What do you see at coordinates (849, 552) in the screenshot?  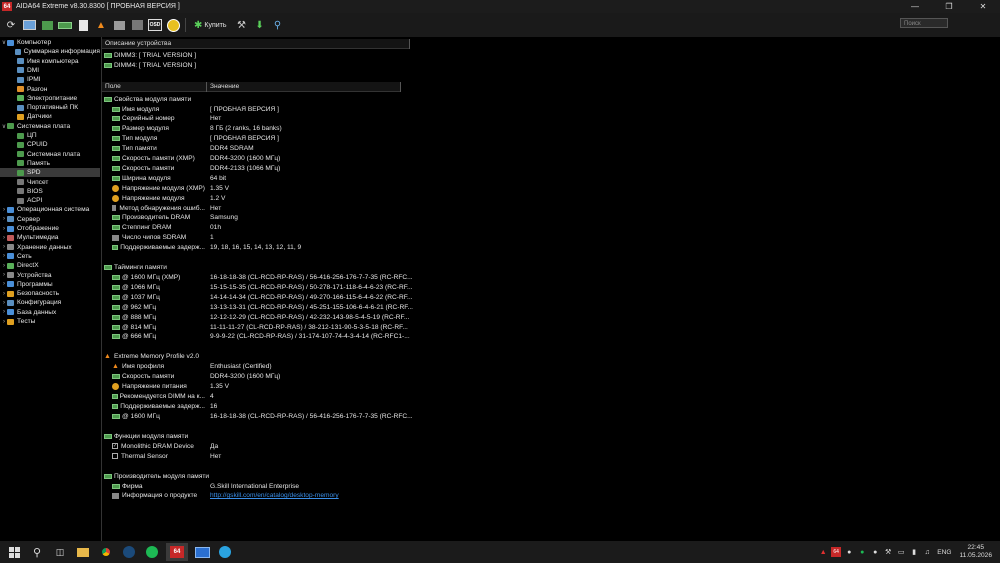 I see `steam-tray-icon: ●` at bounding box center [849, 552].